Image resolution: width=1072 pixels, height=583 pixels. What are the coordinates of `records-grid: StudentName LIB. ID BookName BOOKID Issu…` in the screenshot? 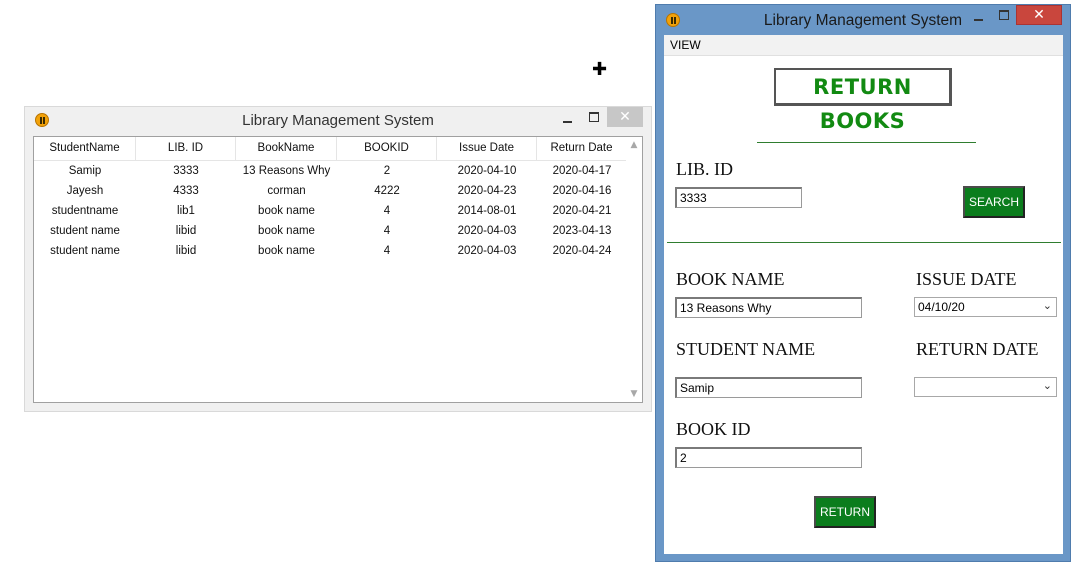 It's located at (330, 199).